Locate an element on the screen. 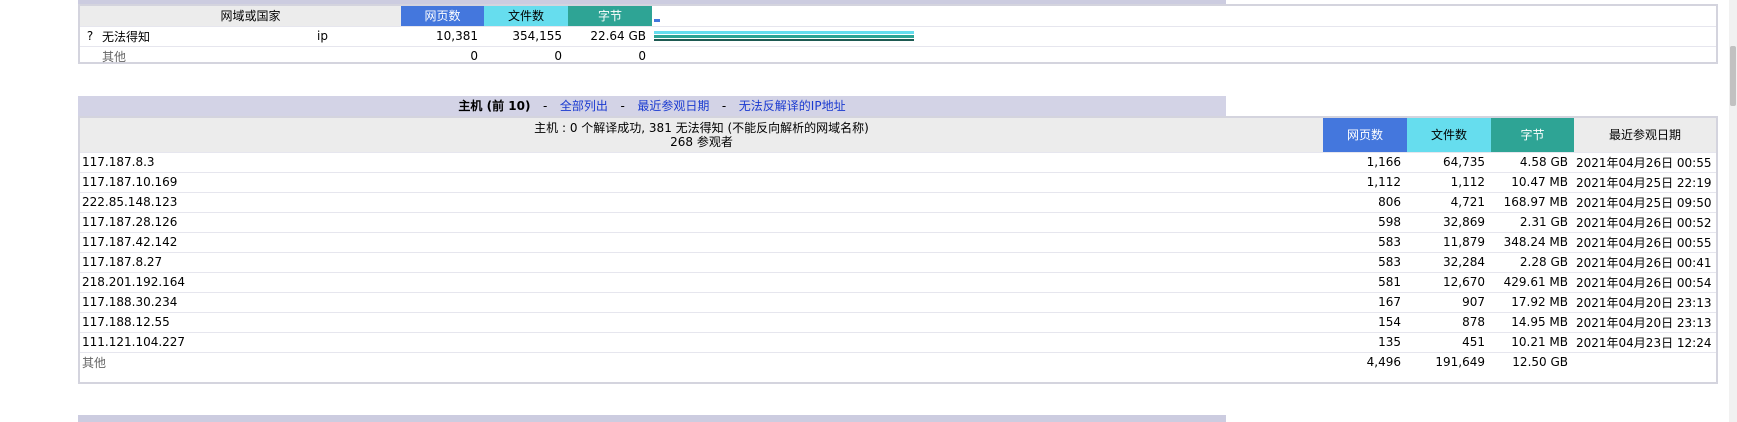 The width and height of the screenshot is (1737, 422). host-pages: 806 is located at coordinates (1365, 202).